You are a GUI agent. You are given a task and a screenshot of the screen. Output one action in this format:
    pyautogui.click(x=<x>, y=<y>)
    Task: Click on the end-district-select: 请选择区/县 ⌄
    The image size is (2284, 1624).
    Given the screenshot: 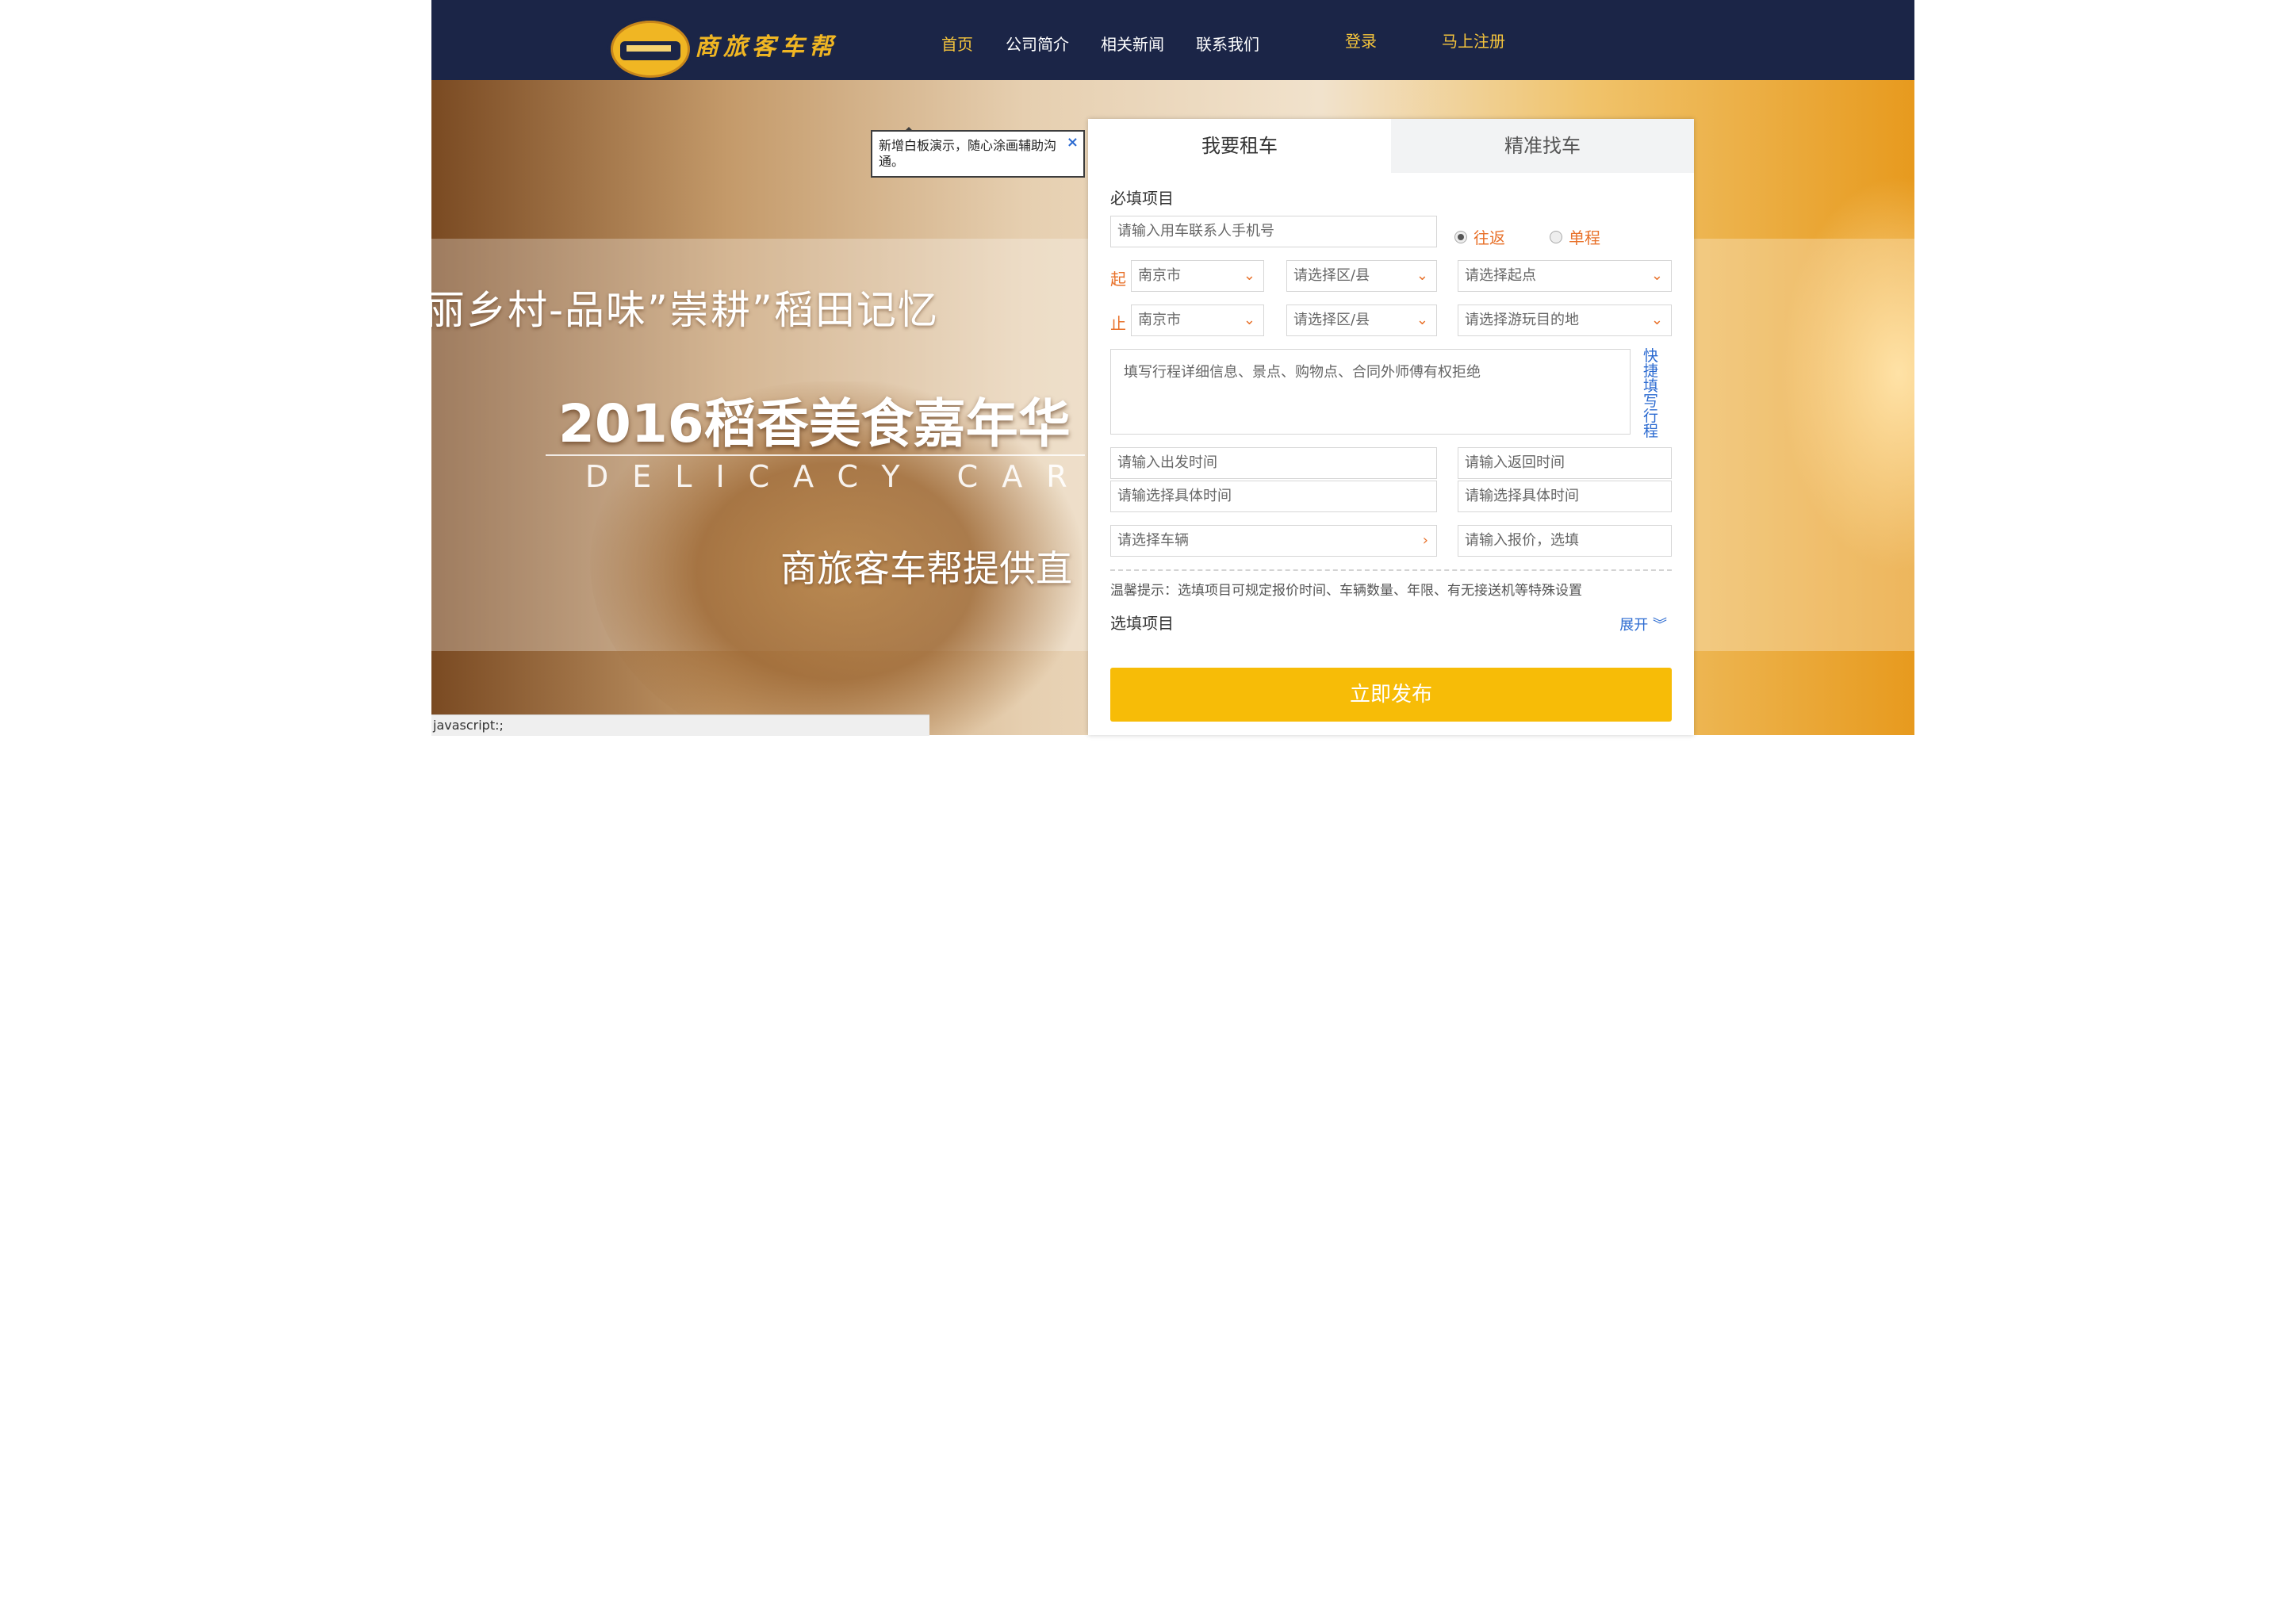 What is the action you would take?
    pyautogui.click(x=1361, y=320)
    